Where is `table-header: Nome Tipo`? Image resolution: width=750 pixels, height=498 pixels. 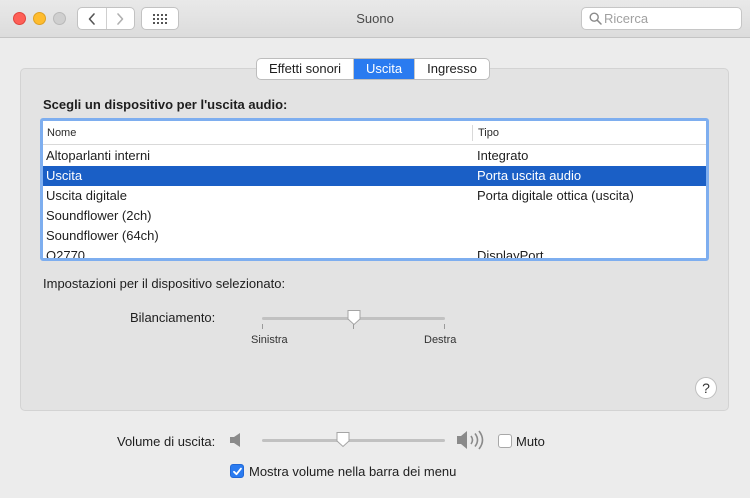
table-header: Nome Tipo is located at coordinates (374, 133).